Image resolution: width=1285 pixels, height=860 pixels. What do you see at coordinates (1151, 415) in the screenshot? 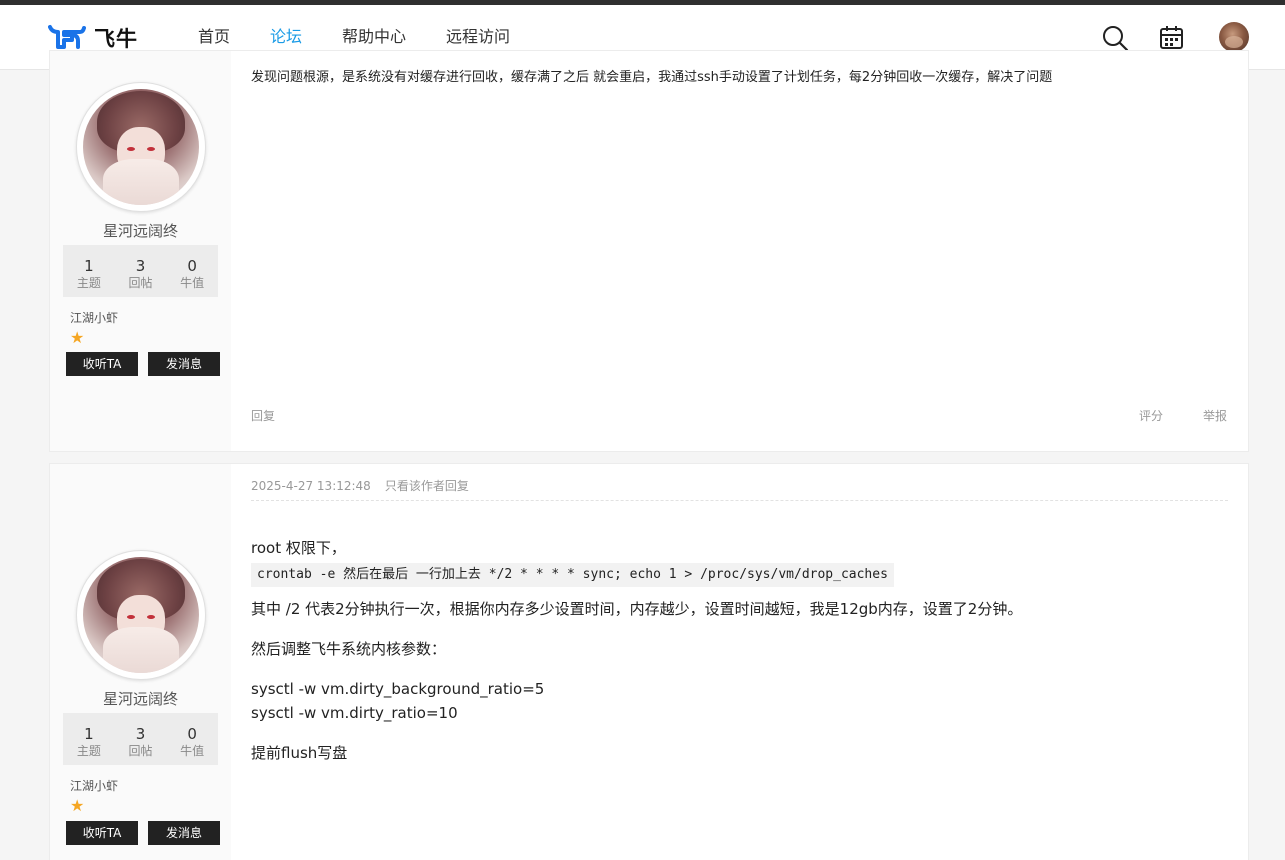
I see `rate-link: 评分` at bounding box center [1151, 415].